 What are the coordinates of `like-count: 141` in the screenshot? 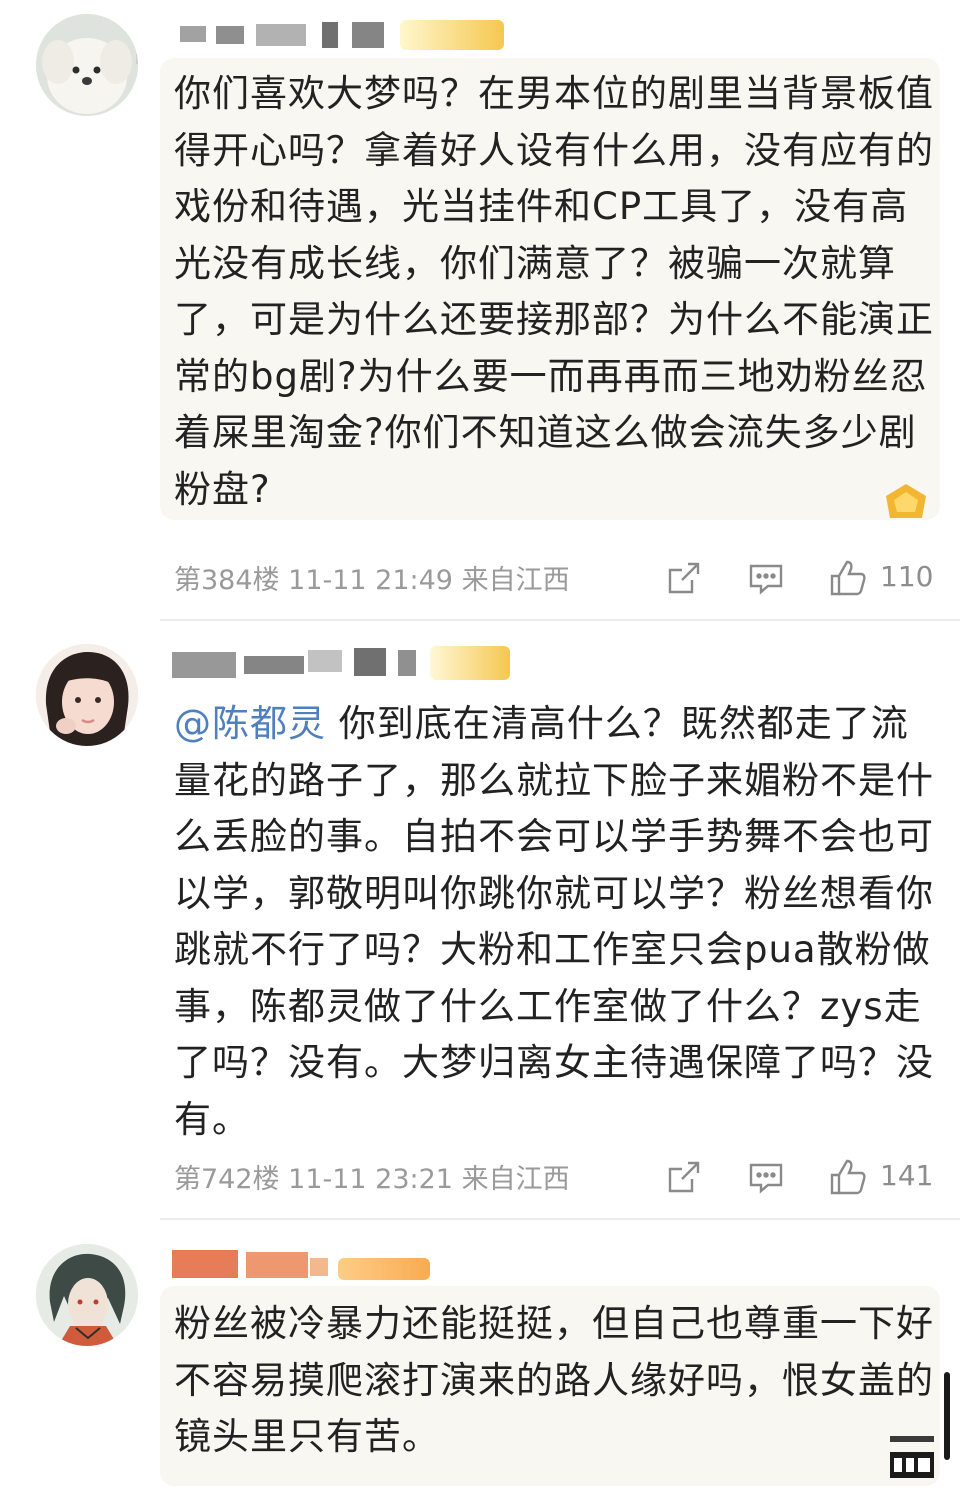 It's located at (907, 1175).